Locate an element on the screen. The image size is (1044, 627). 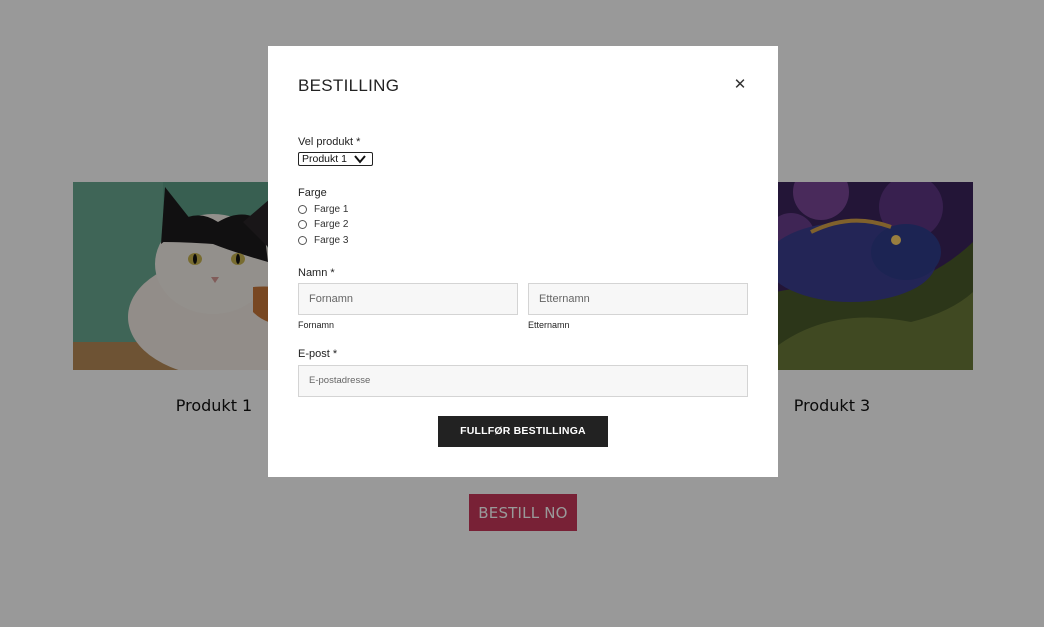
color-option-2: Farge 2 is located at coordinates (323, 224).